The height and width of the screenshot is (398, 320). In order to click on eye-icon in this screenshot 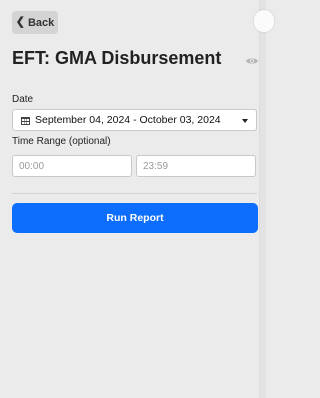, I will do `click(252, 61)`.